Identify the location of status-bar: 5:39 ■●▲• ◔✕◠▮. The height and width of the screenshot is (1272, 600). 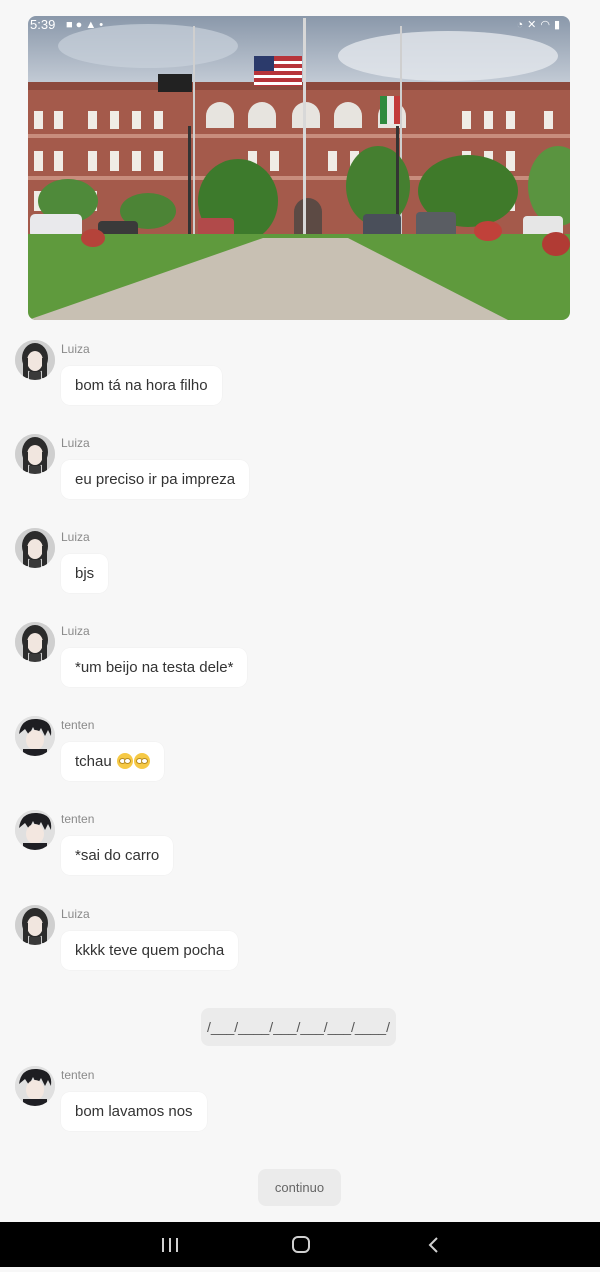
(299, 25).